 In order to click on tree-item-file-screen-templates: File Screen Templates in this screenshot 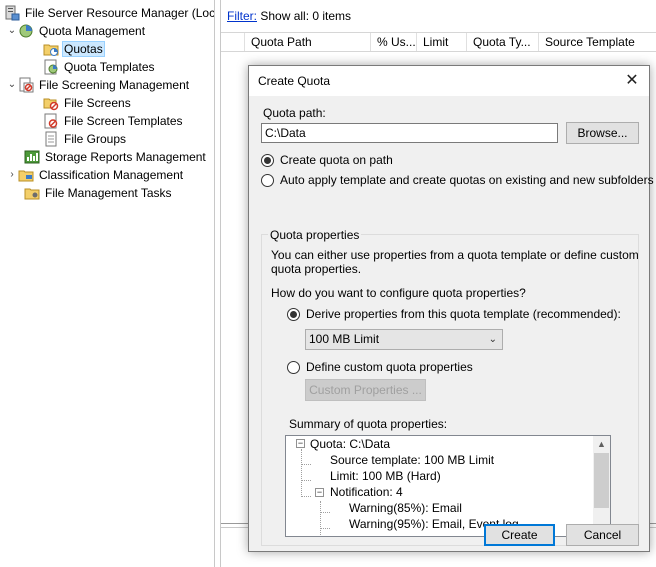, I will do `click(114, 121)`.